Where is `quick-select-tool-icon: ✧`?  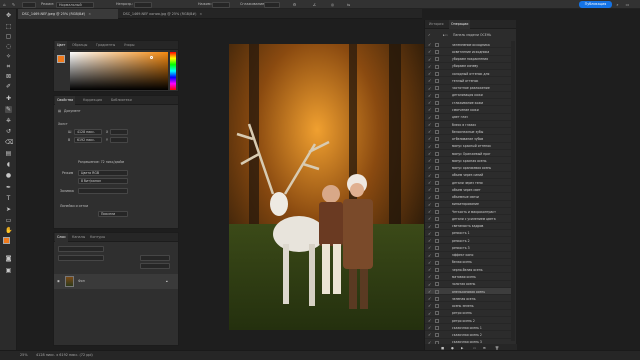 quick-select-tool-icon: ✧ is located at coordinates (8, 56).